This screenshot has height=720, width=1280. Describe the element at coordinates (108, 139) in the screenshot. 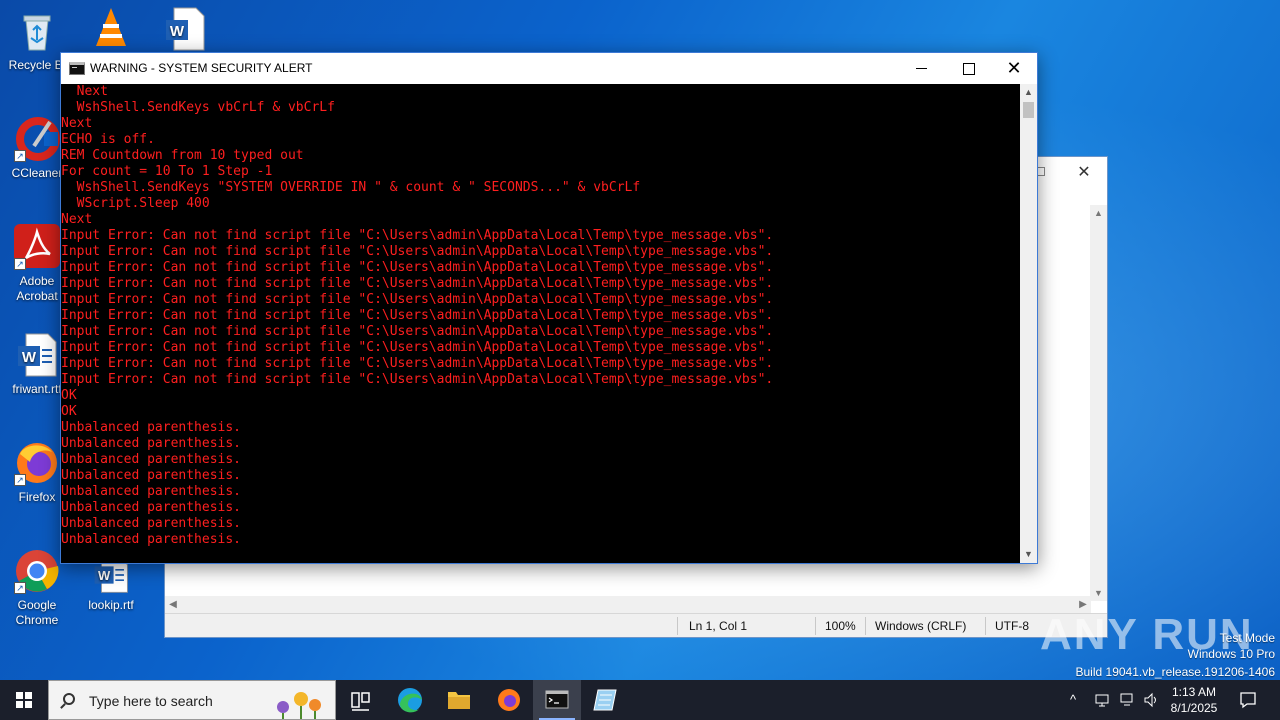

I see `console-line: ECHO is off.` at that location.